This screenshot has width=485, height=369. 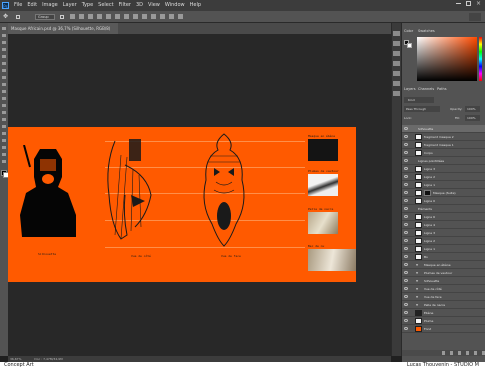 I want to click on layer-row: Ligne 4, so click(x=443, y=225).